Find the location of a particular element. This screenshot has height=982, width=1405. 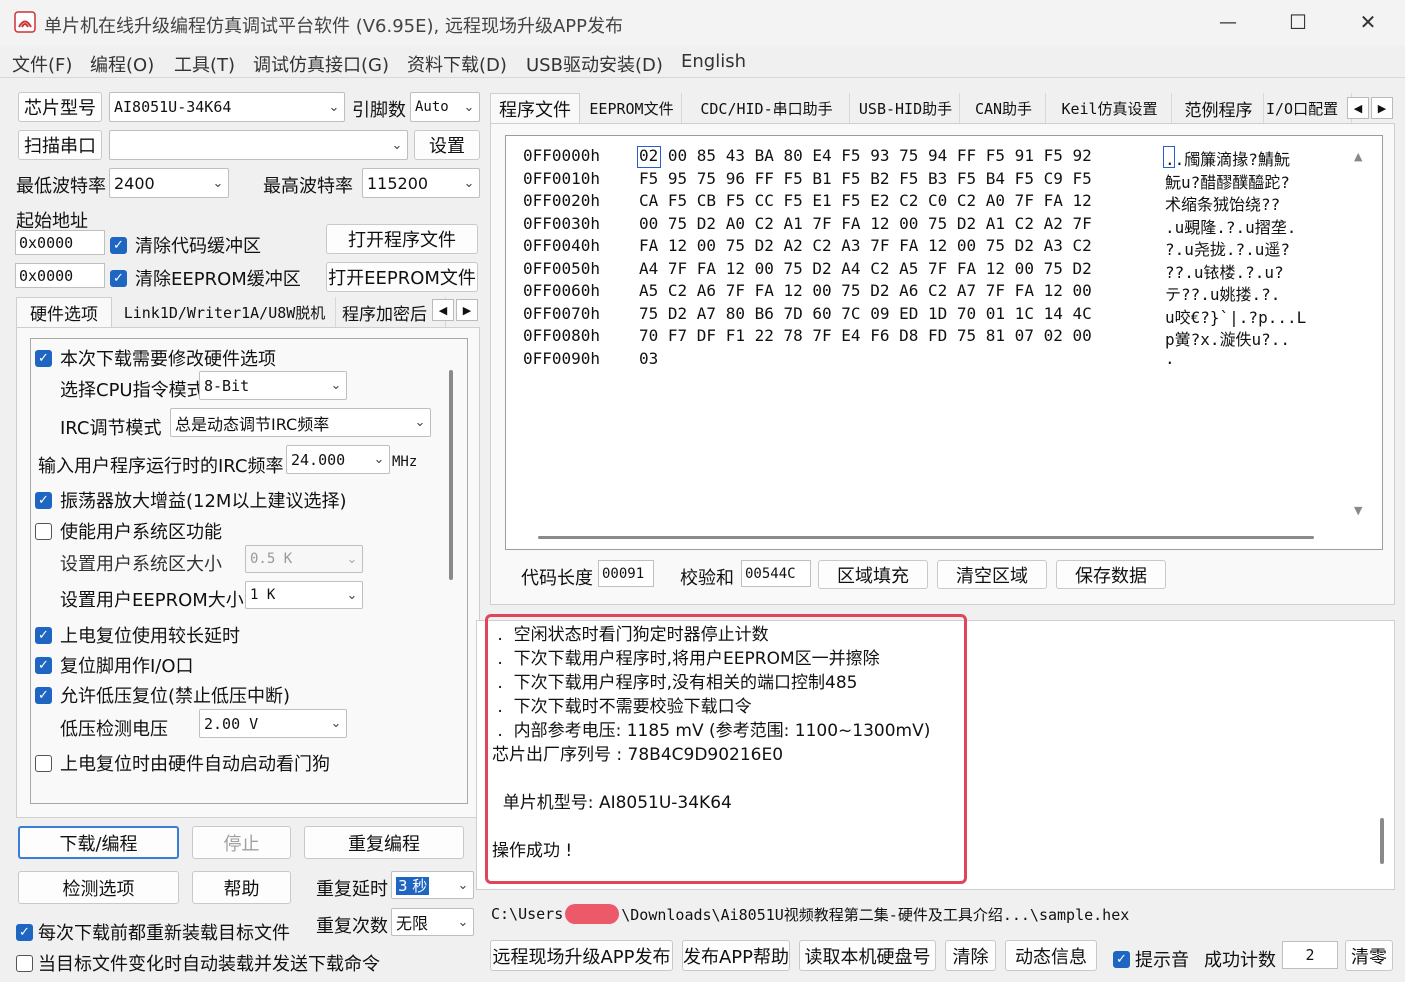

menu-file: 文件(F) is located at coordinates (42, 64).